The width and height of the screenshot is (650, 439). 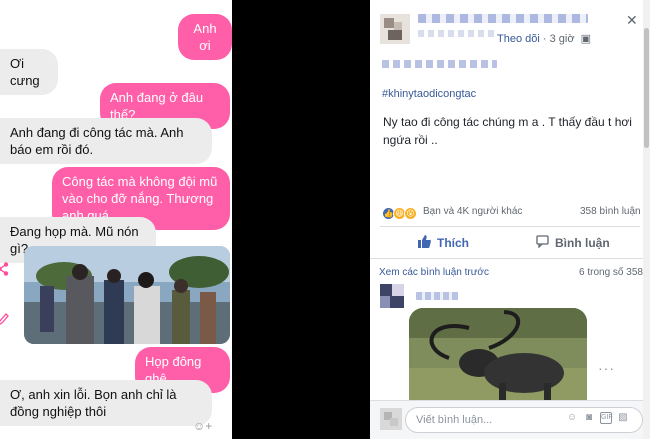 What do you see at coordinates (623, 418) in the screenshot?
I see `sticker-icon: ▨` at bounding box center [623, 418].